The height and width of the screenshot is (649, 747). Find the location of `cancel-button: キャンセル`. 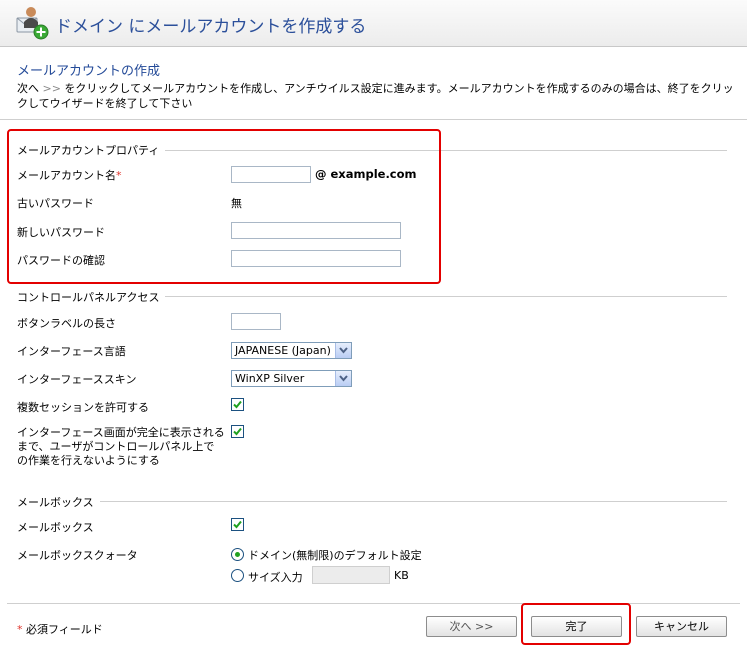

cancel-button: キャンセル is located at coordinates (681, 626).